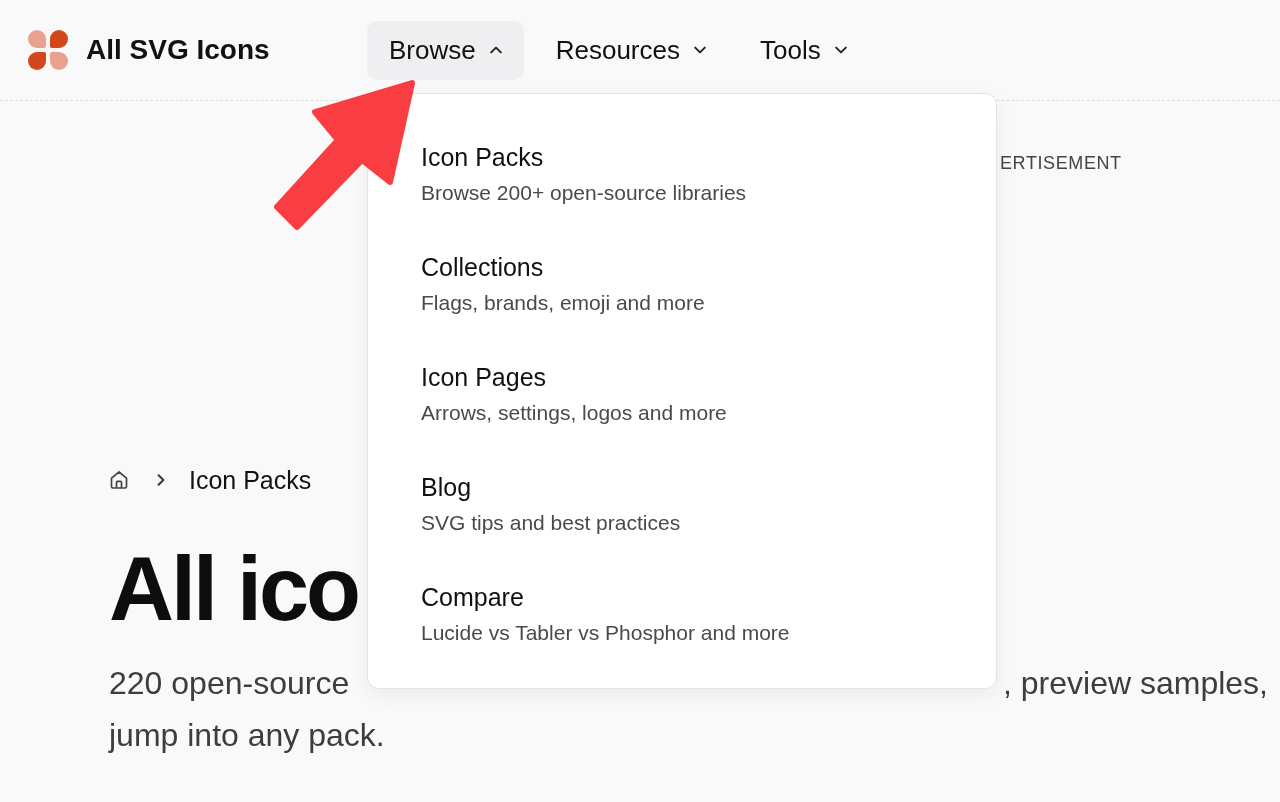 This screenshot has width=1280, height=802. Describe the element at coordinates (48, 50) in the screenshot. I see `logo-icon` at that location.